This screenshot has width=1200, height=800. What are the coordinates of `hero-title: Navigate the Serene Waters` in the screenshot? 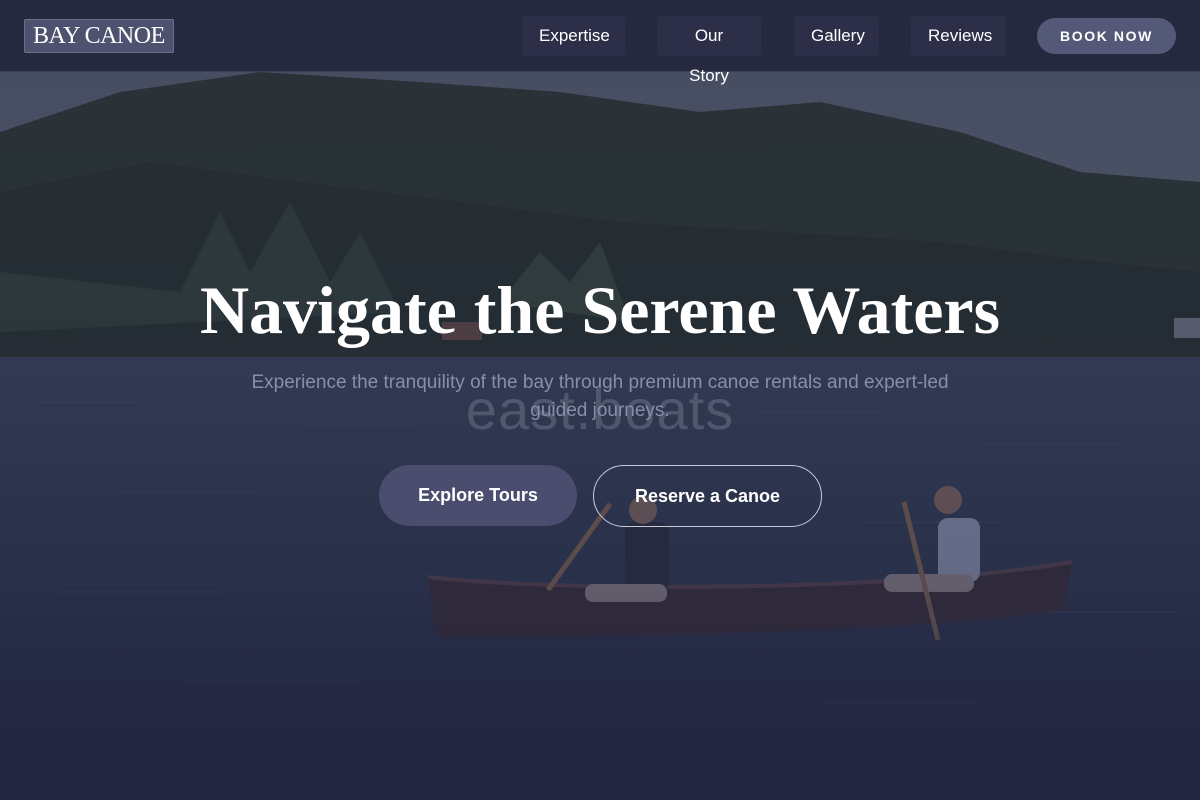 It's located at (600, 310).